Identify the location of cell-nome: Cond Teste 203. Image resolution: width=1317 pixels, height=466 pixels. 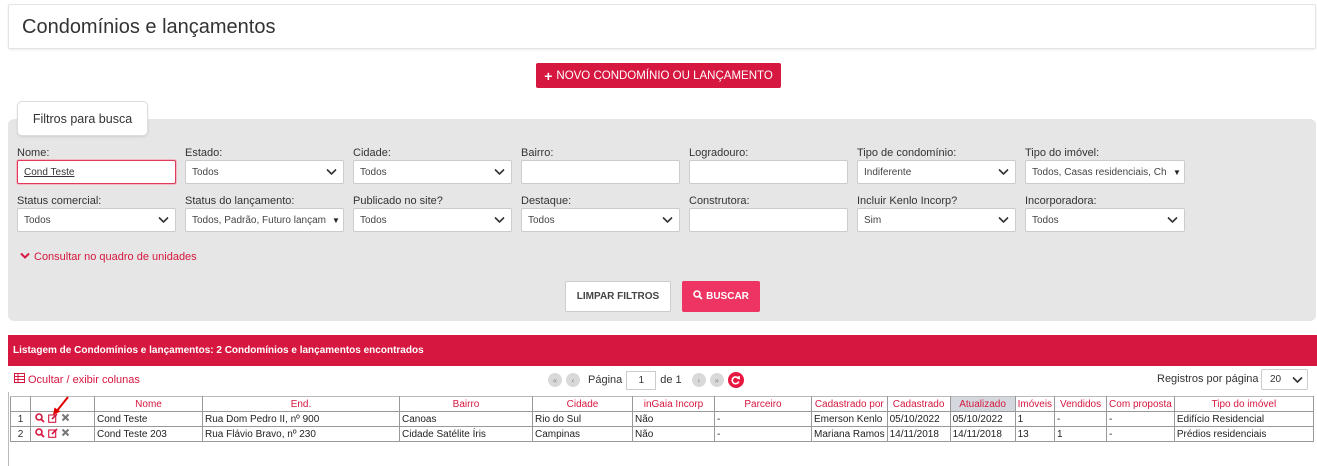
(148, 434).